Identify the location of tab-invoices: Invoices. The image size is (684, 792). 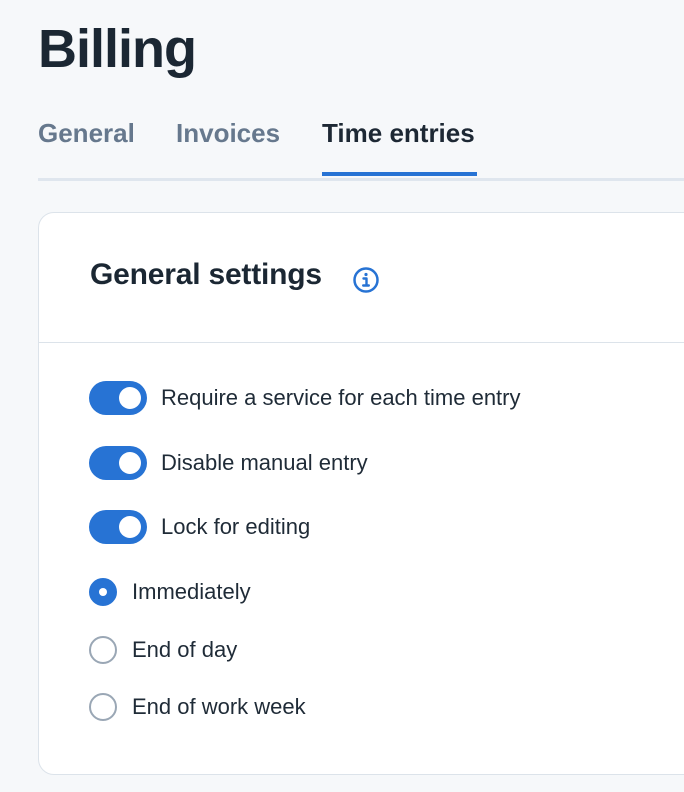
(229, 147).